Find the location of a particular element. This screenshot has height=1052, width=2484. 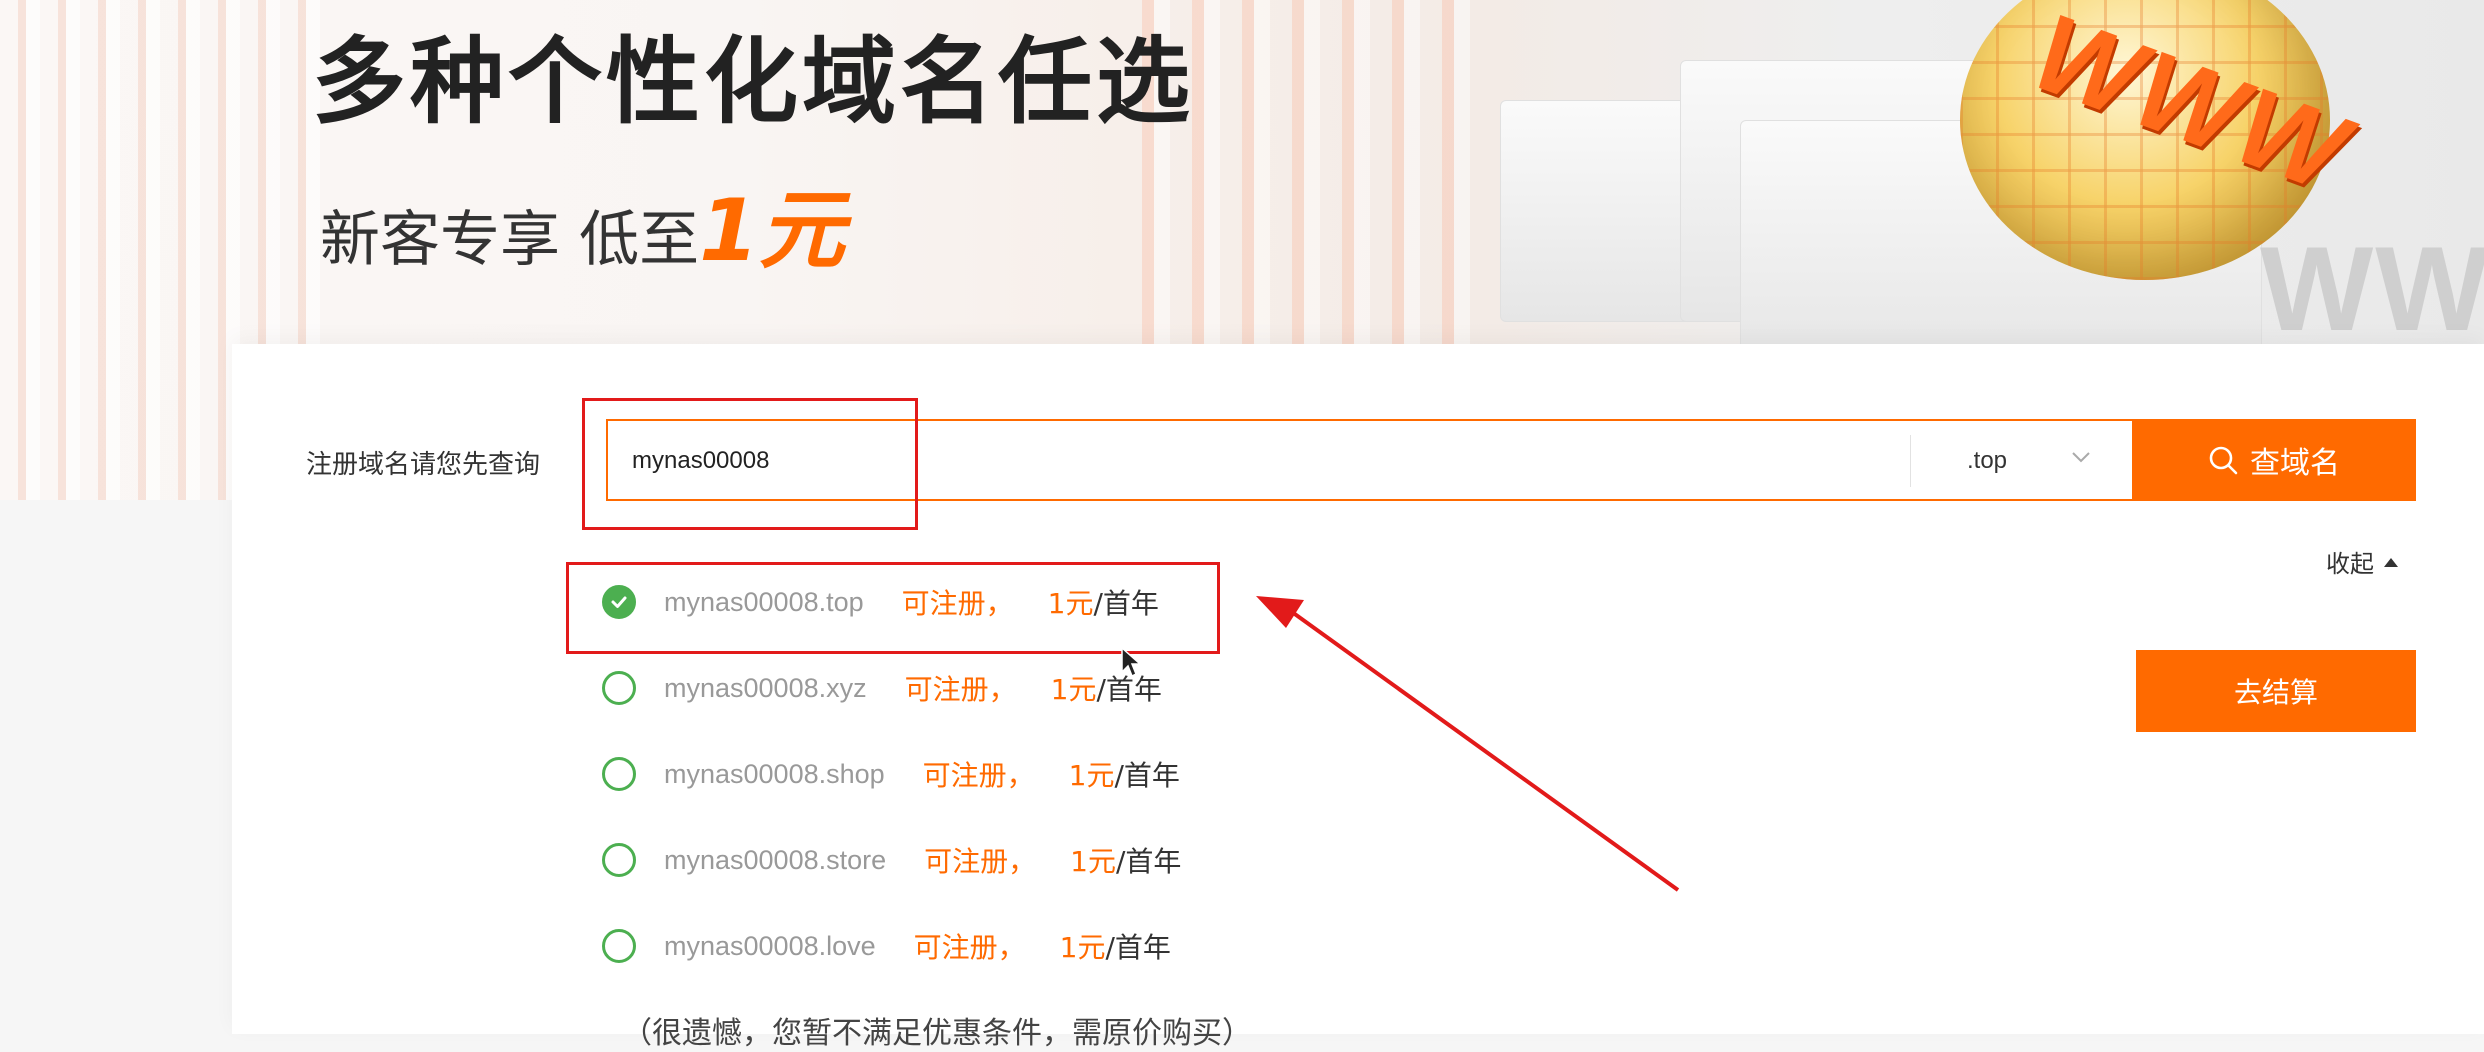

domain-result-row: mynas00008.love 可注册， 1元/首年 is located at coordinates (952, 946).